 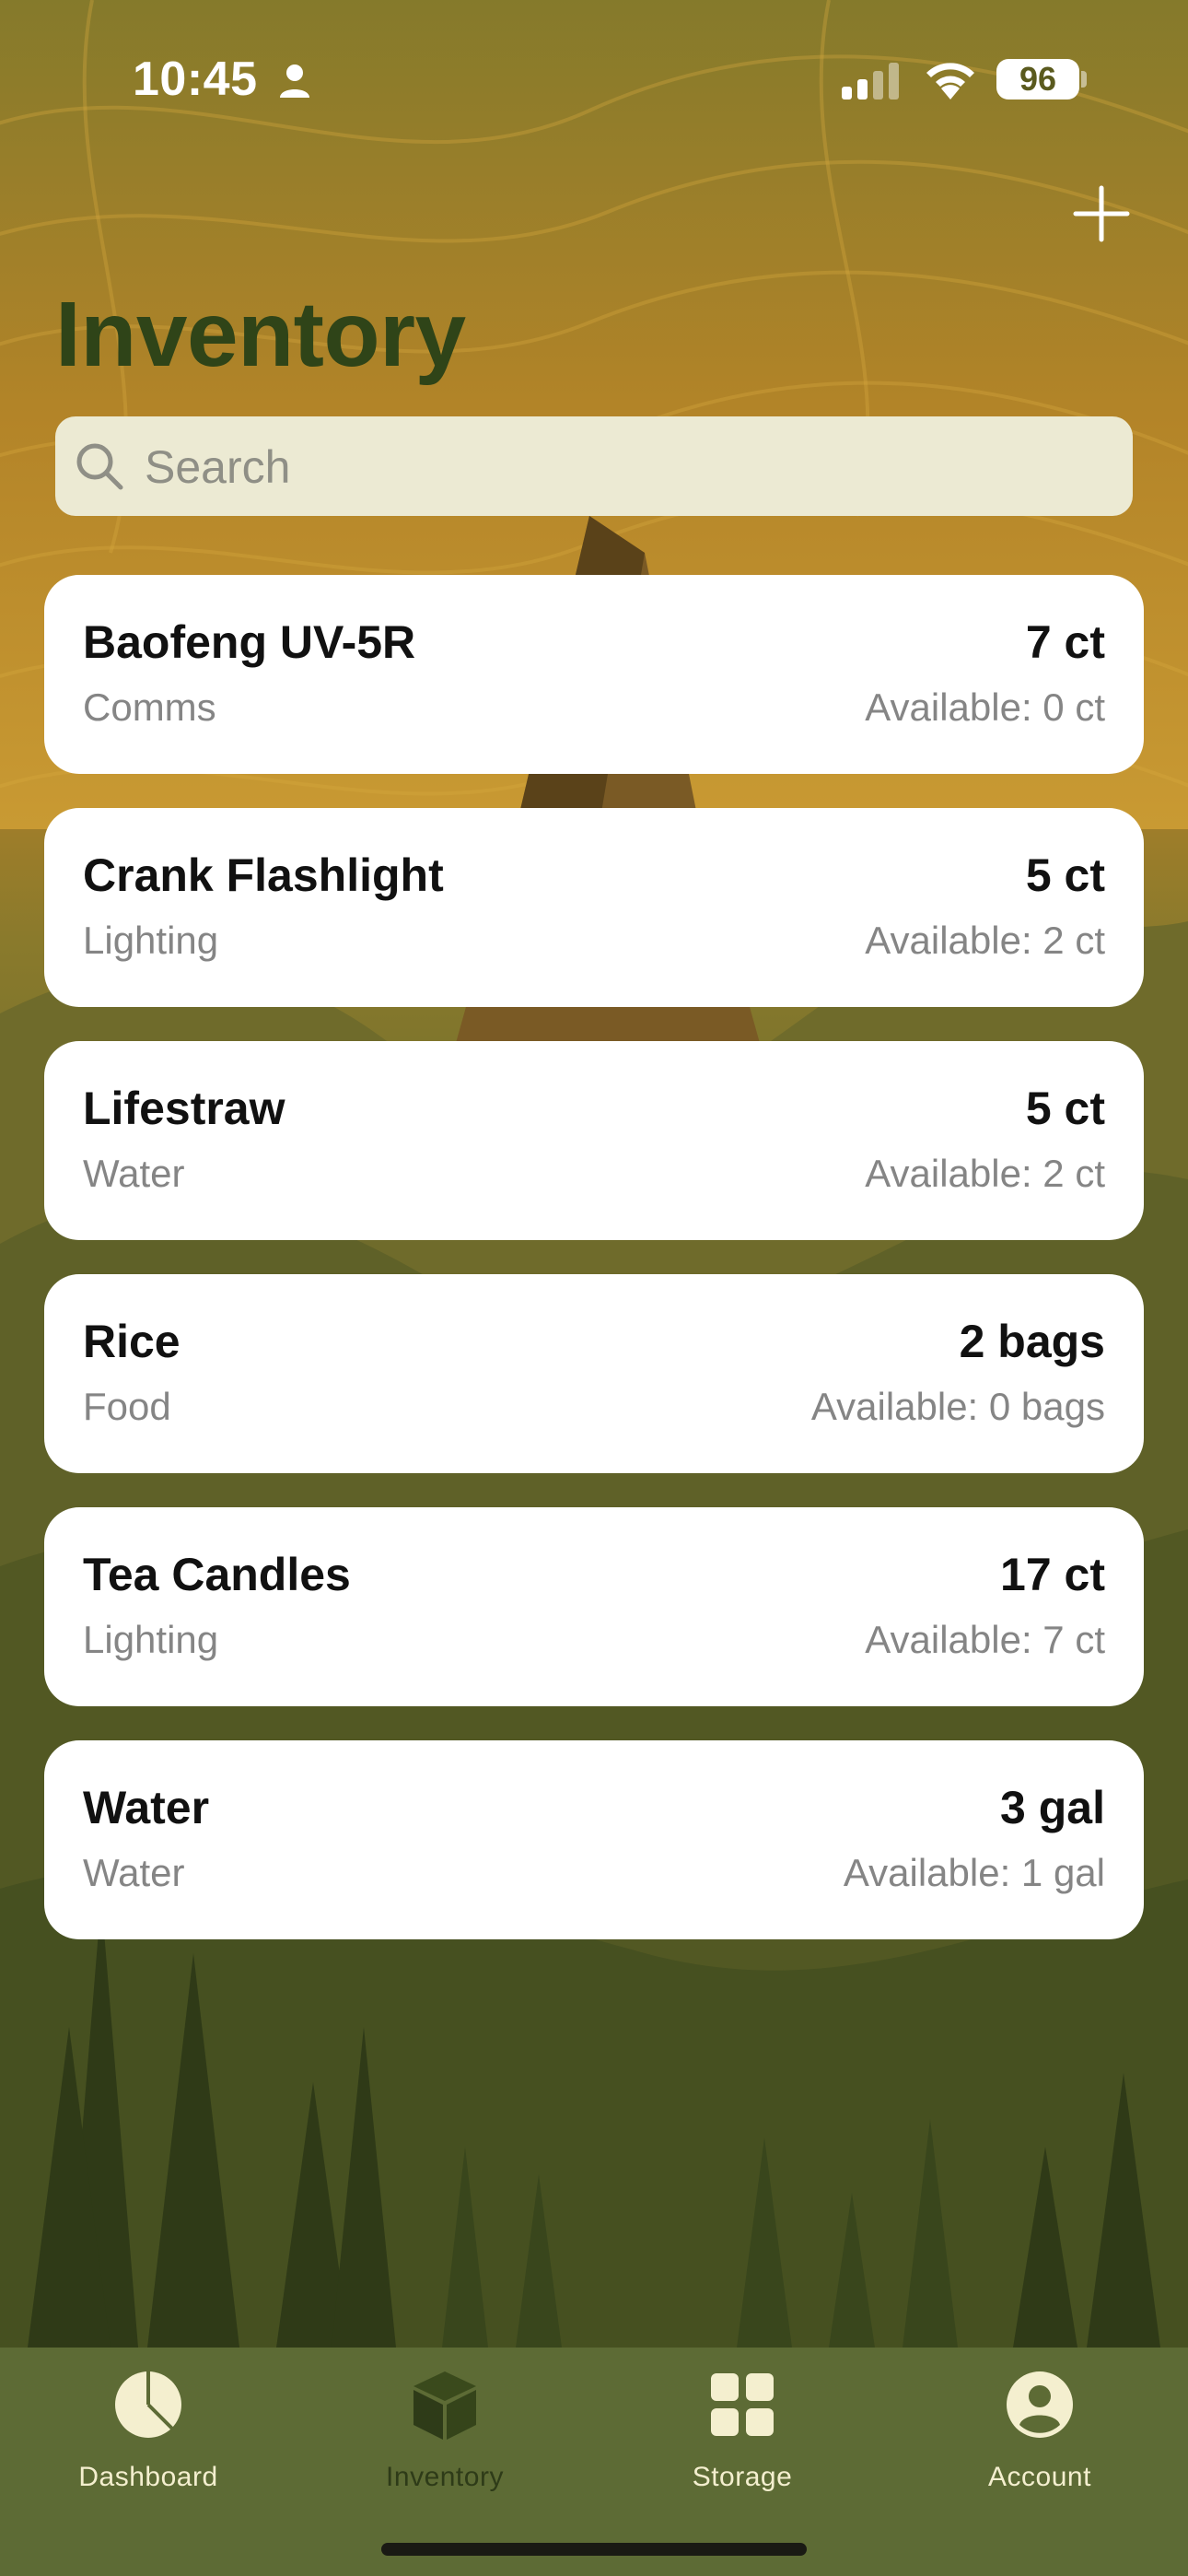 I want to click on box-icon, so click(x=444, y=2405).